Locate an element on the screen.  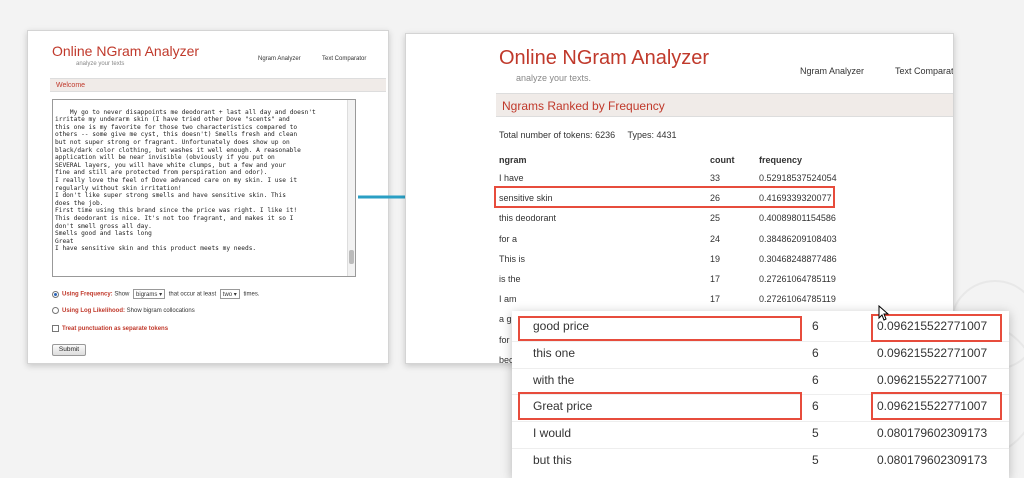
token-totals: Total number of tokens: 6236 Types: 4431 is located at coordinates (588, 135).